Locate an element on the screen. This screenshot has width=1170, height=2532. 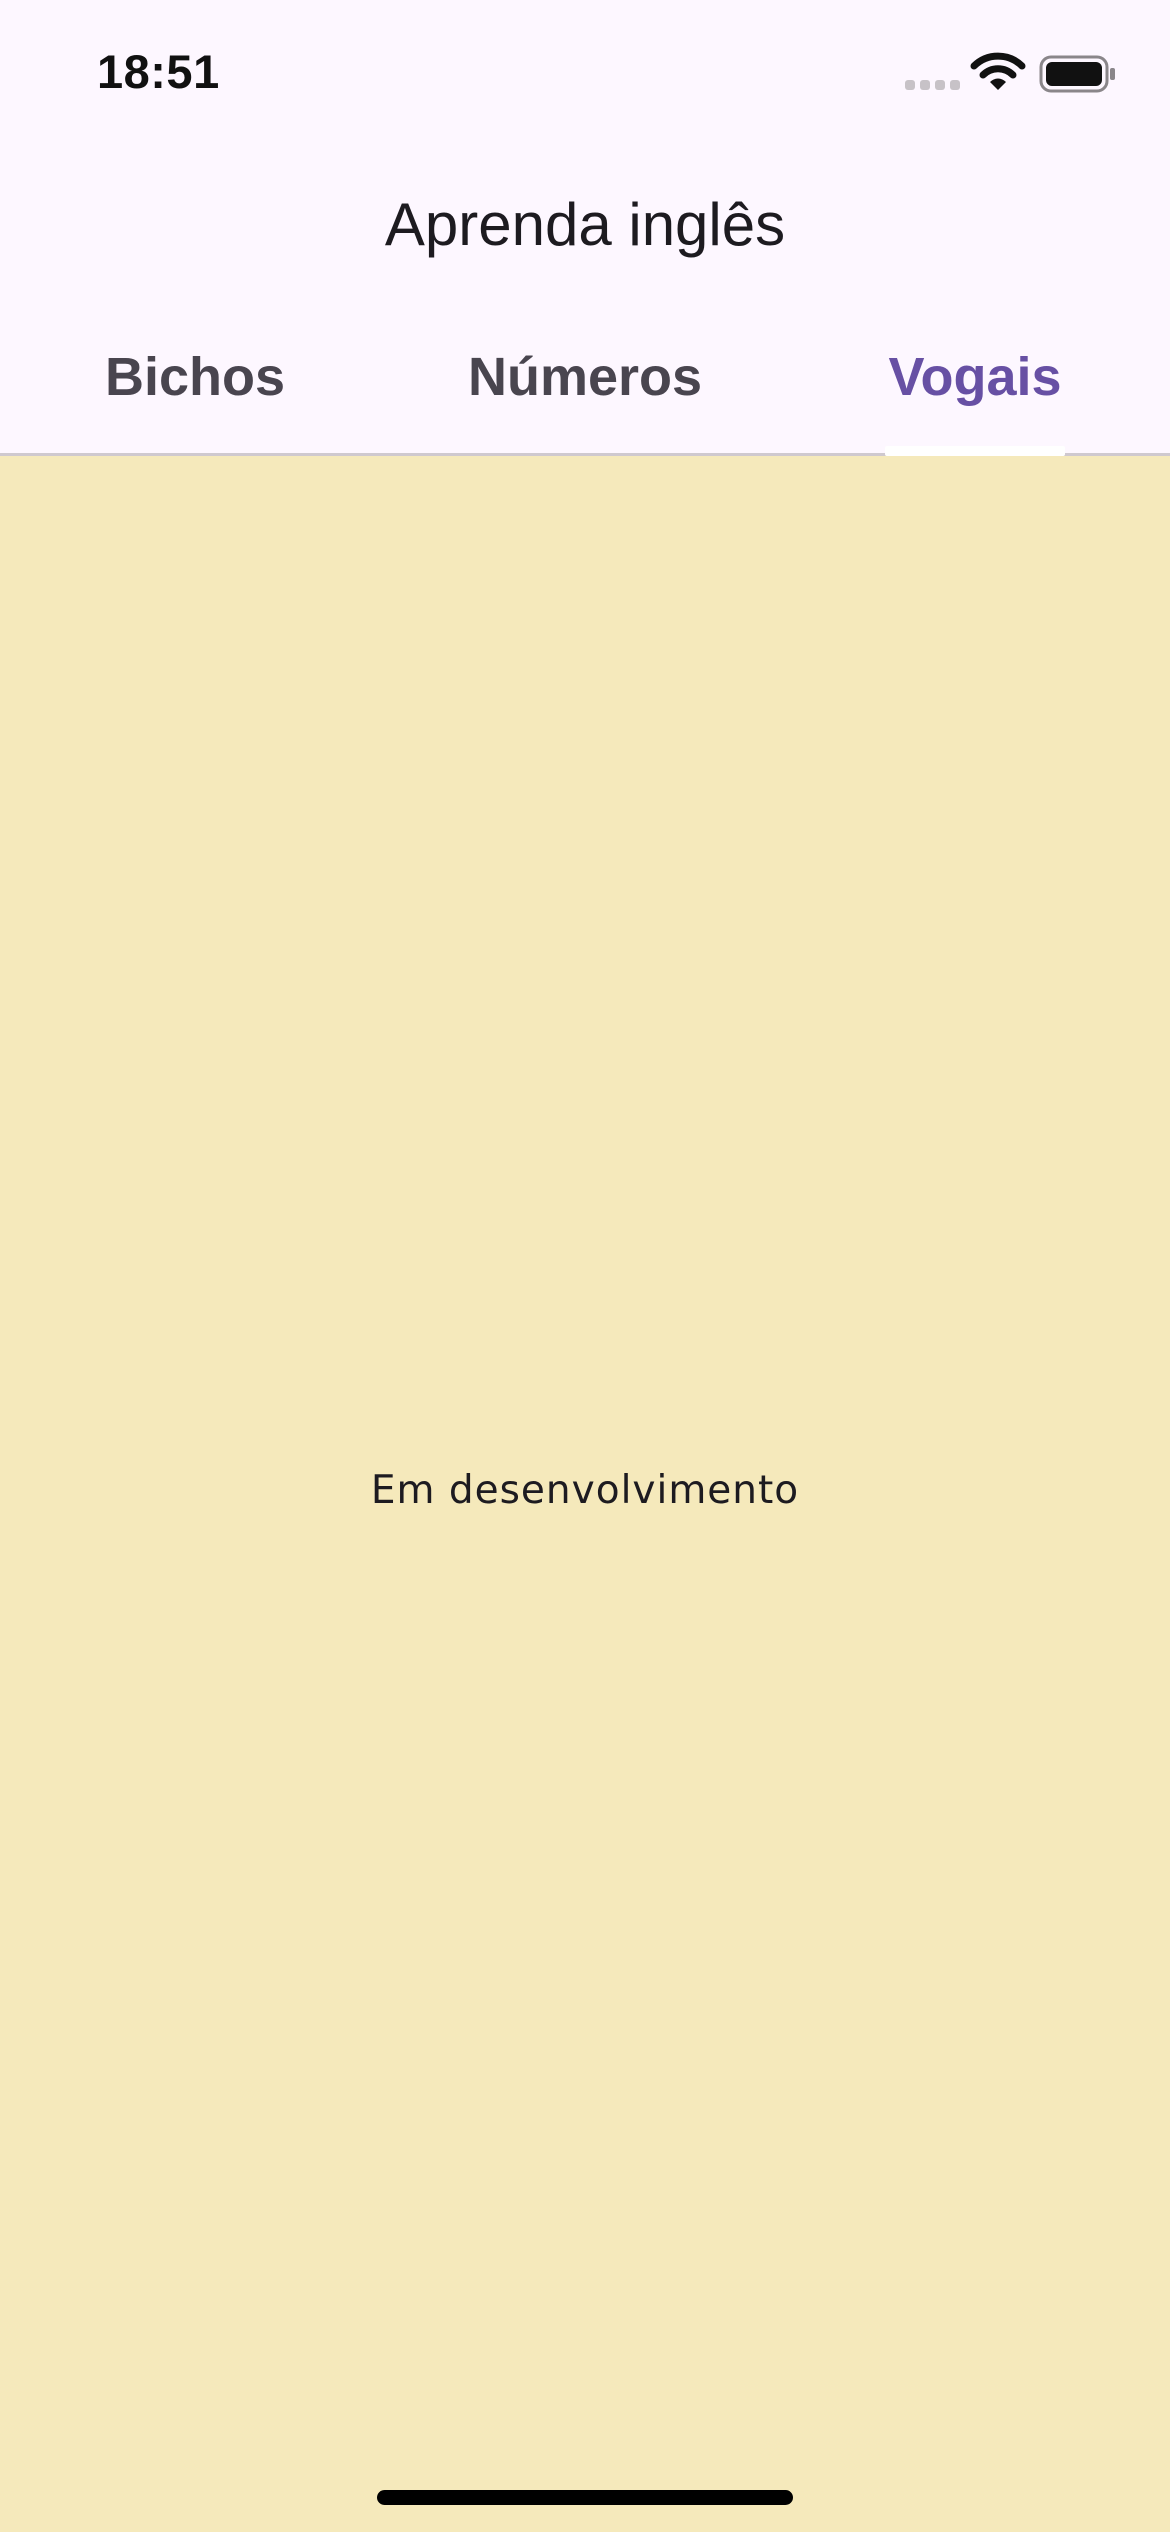
page-title: Aprenda inglês is located at coordinates (585, 224).